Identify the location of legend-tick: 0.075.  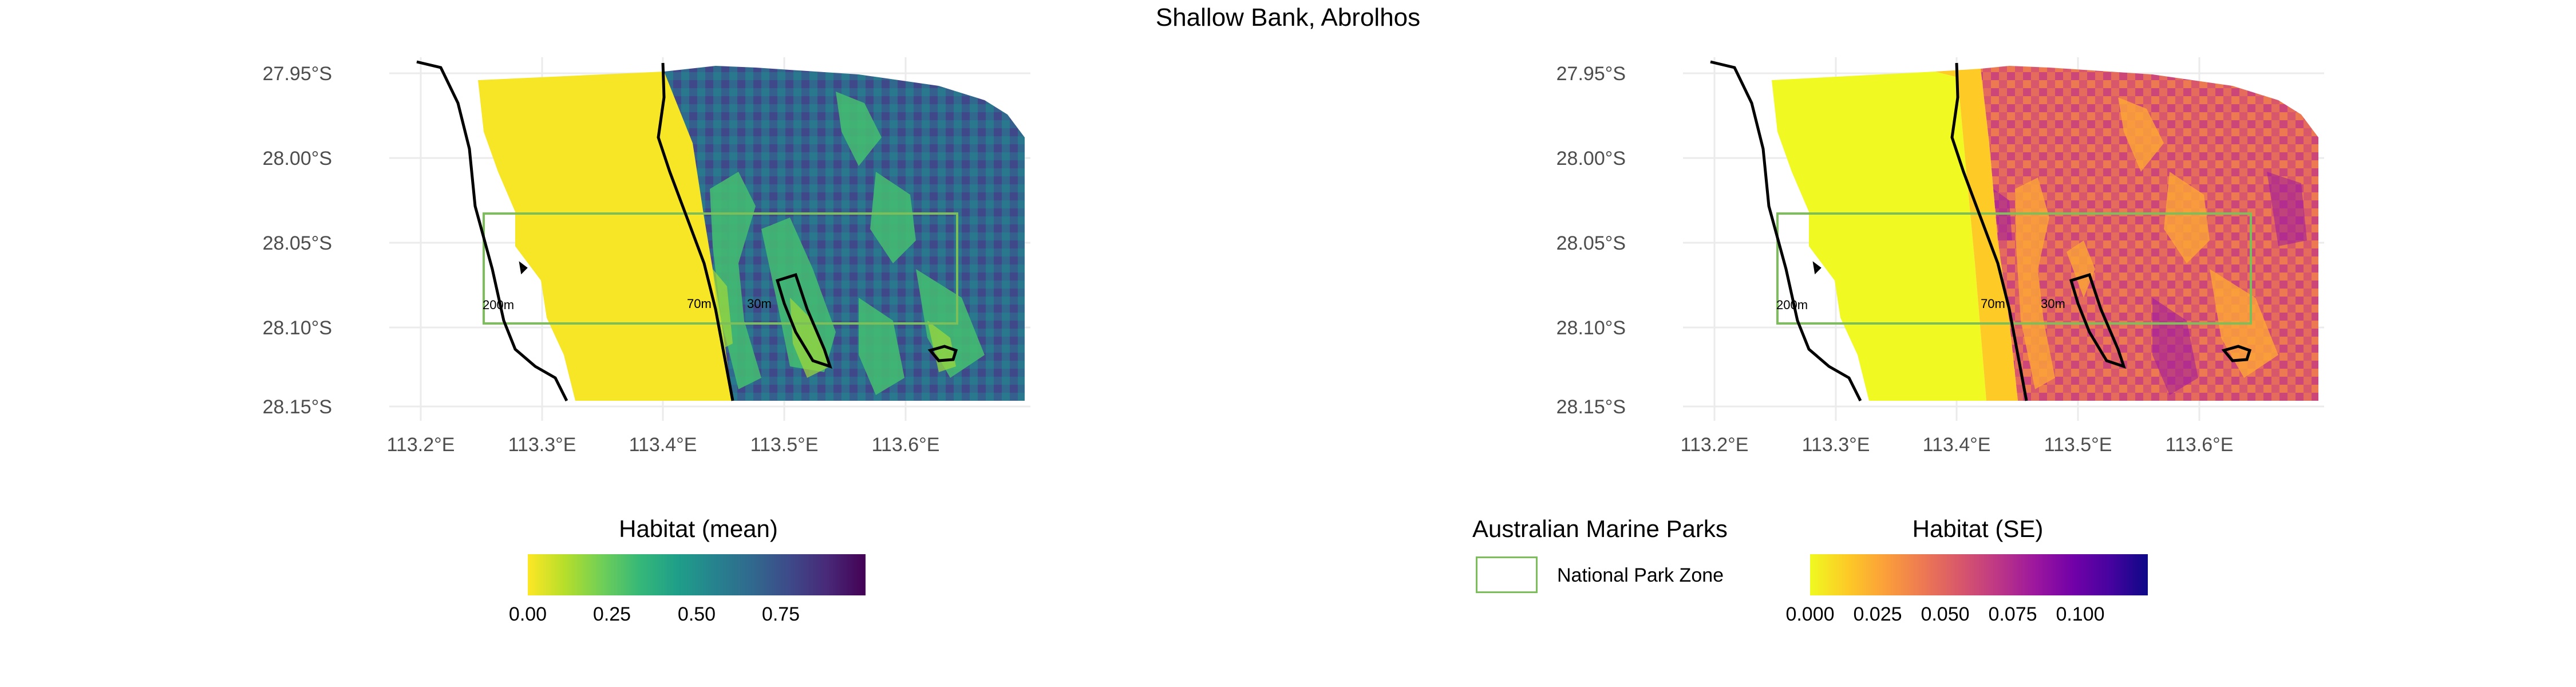
(2012, 614).